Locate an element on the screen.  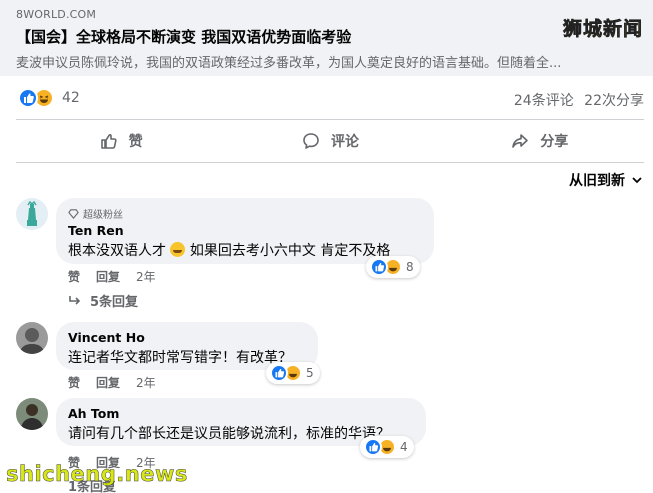
post-stats-row: 42 24条评论 22次分享 is located at coordinates (330, 99).